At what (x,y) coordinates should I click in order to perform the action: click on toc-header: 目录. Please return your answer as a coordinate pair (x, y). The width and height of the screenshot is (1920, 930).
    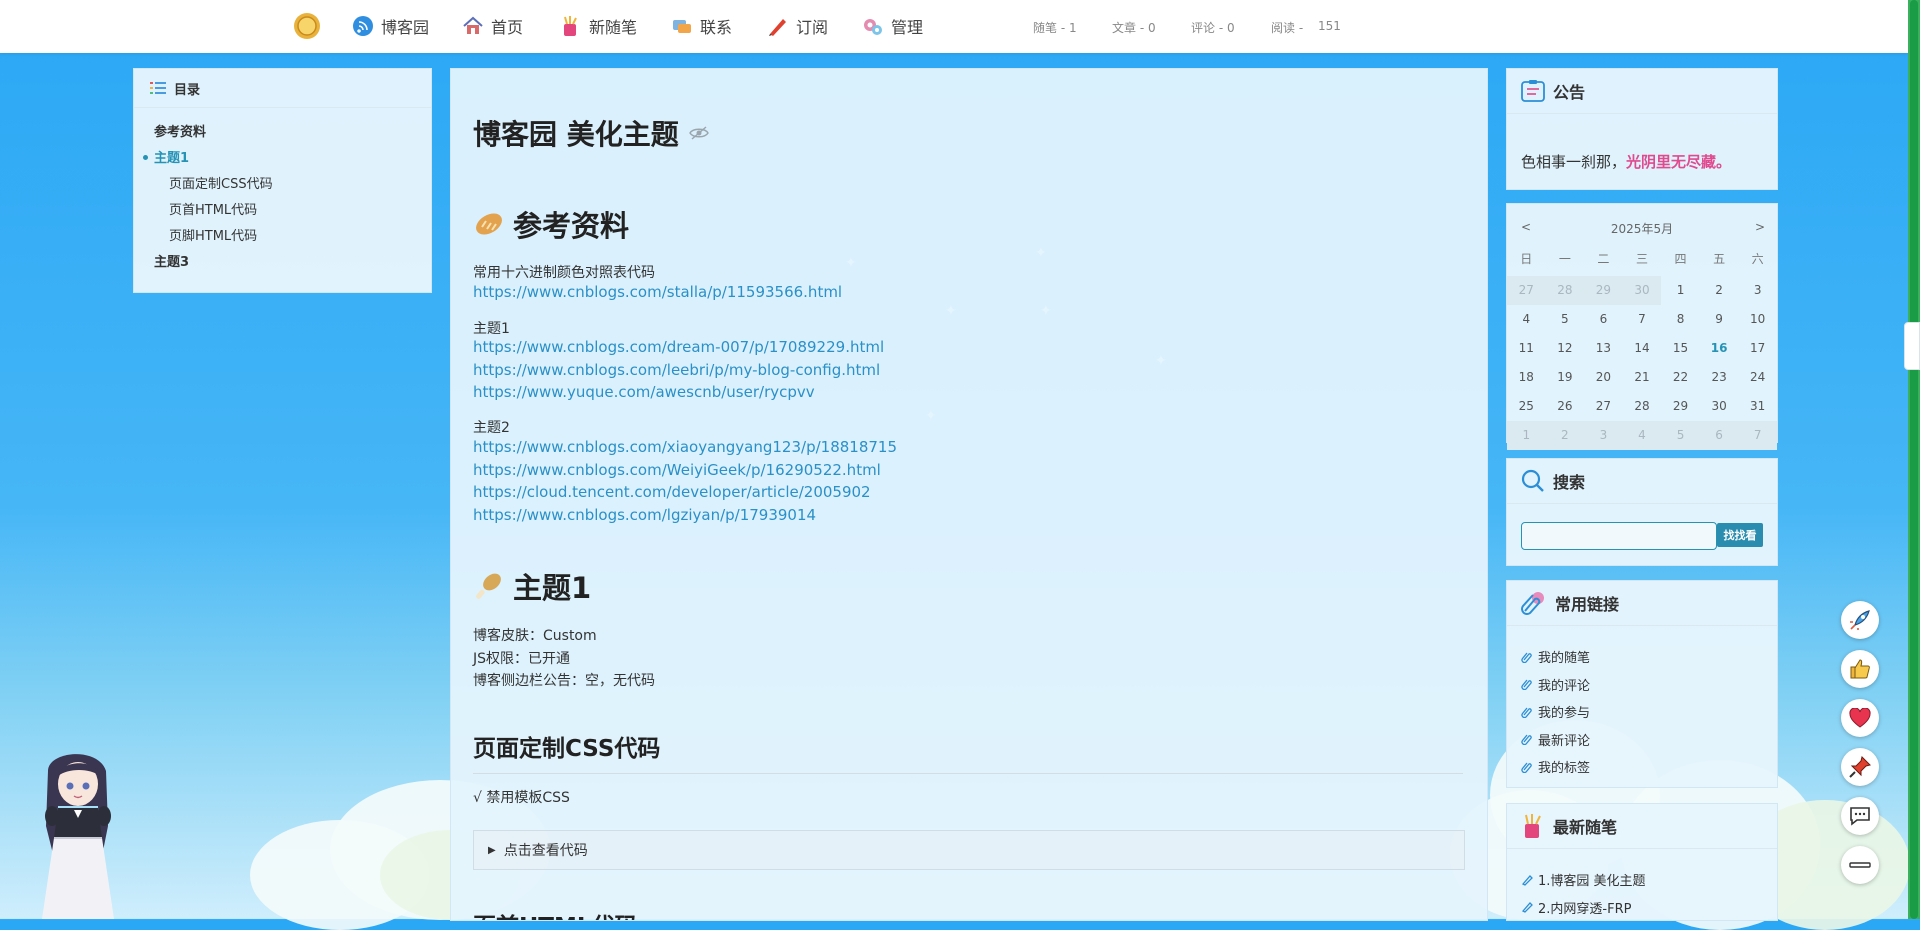
    Looking at the image, I should click on (282, 88).